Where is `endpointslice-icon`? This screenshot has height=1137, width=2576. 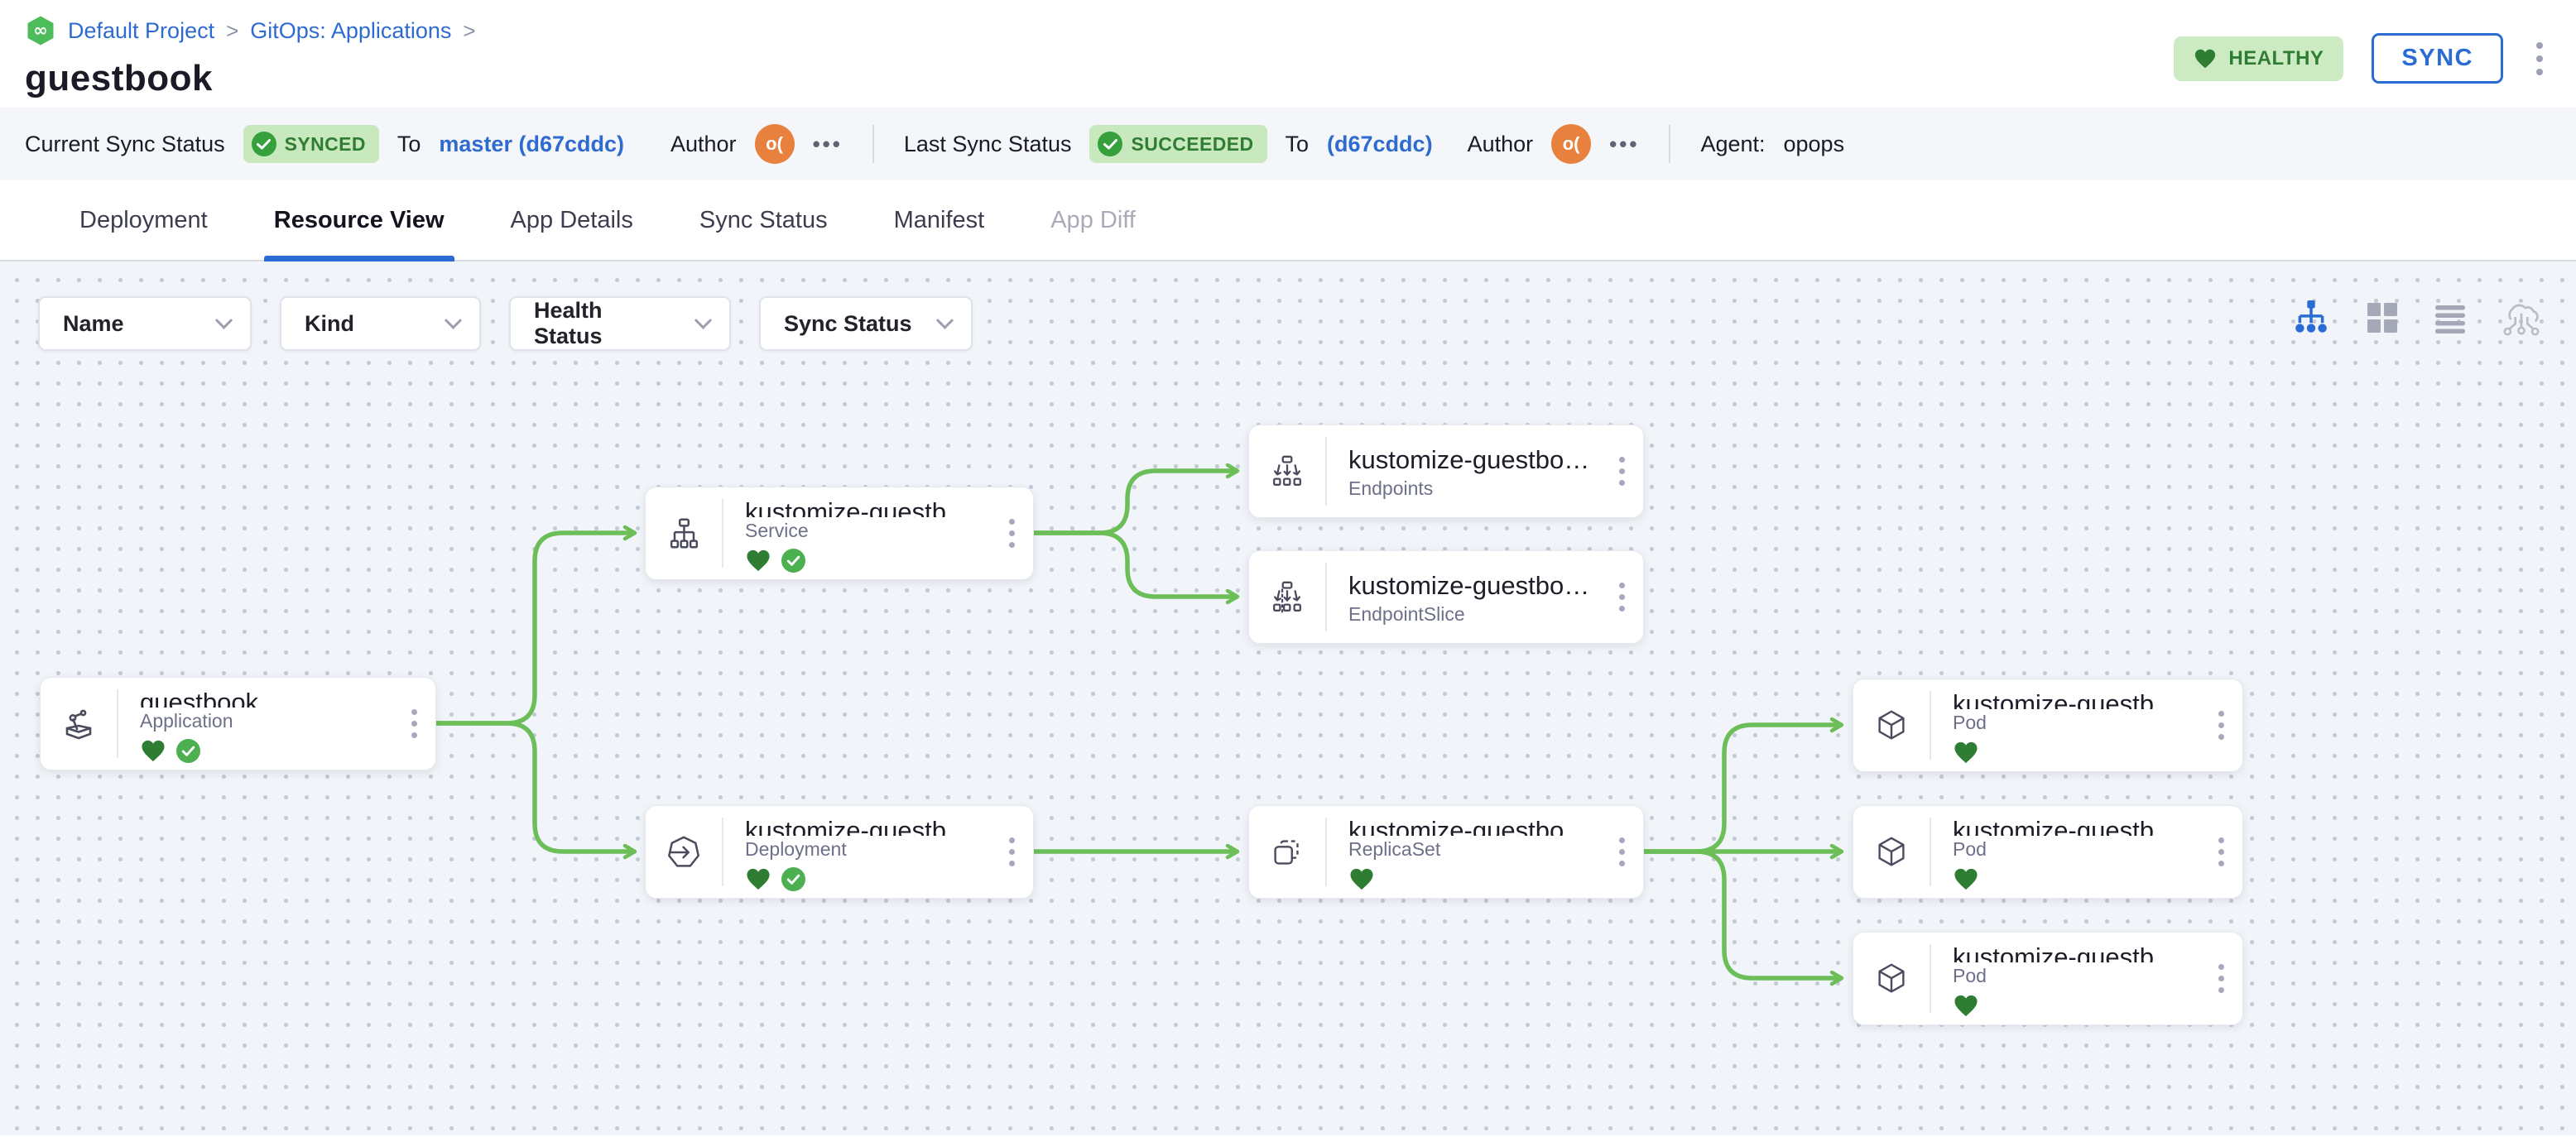
endpointslice-icon is located at coordinates (1287, 597).